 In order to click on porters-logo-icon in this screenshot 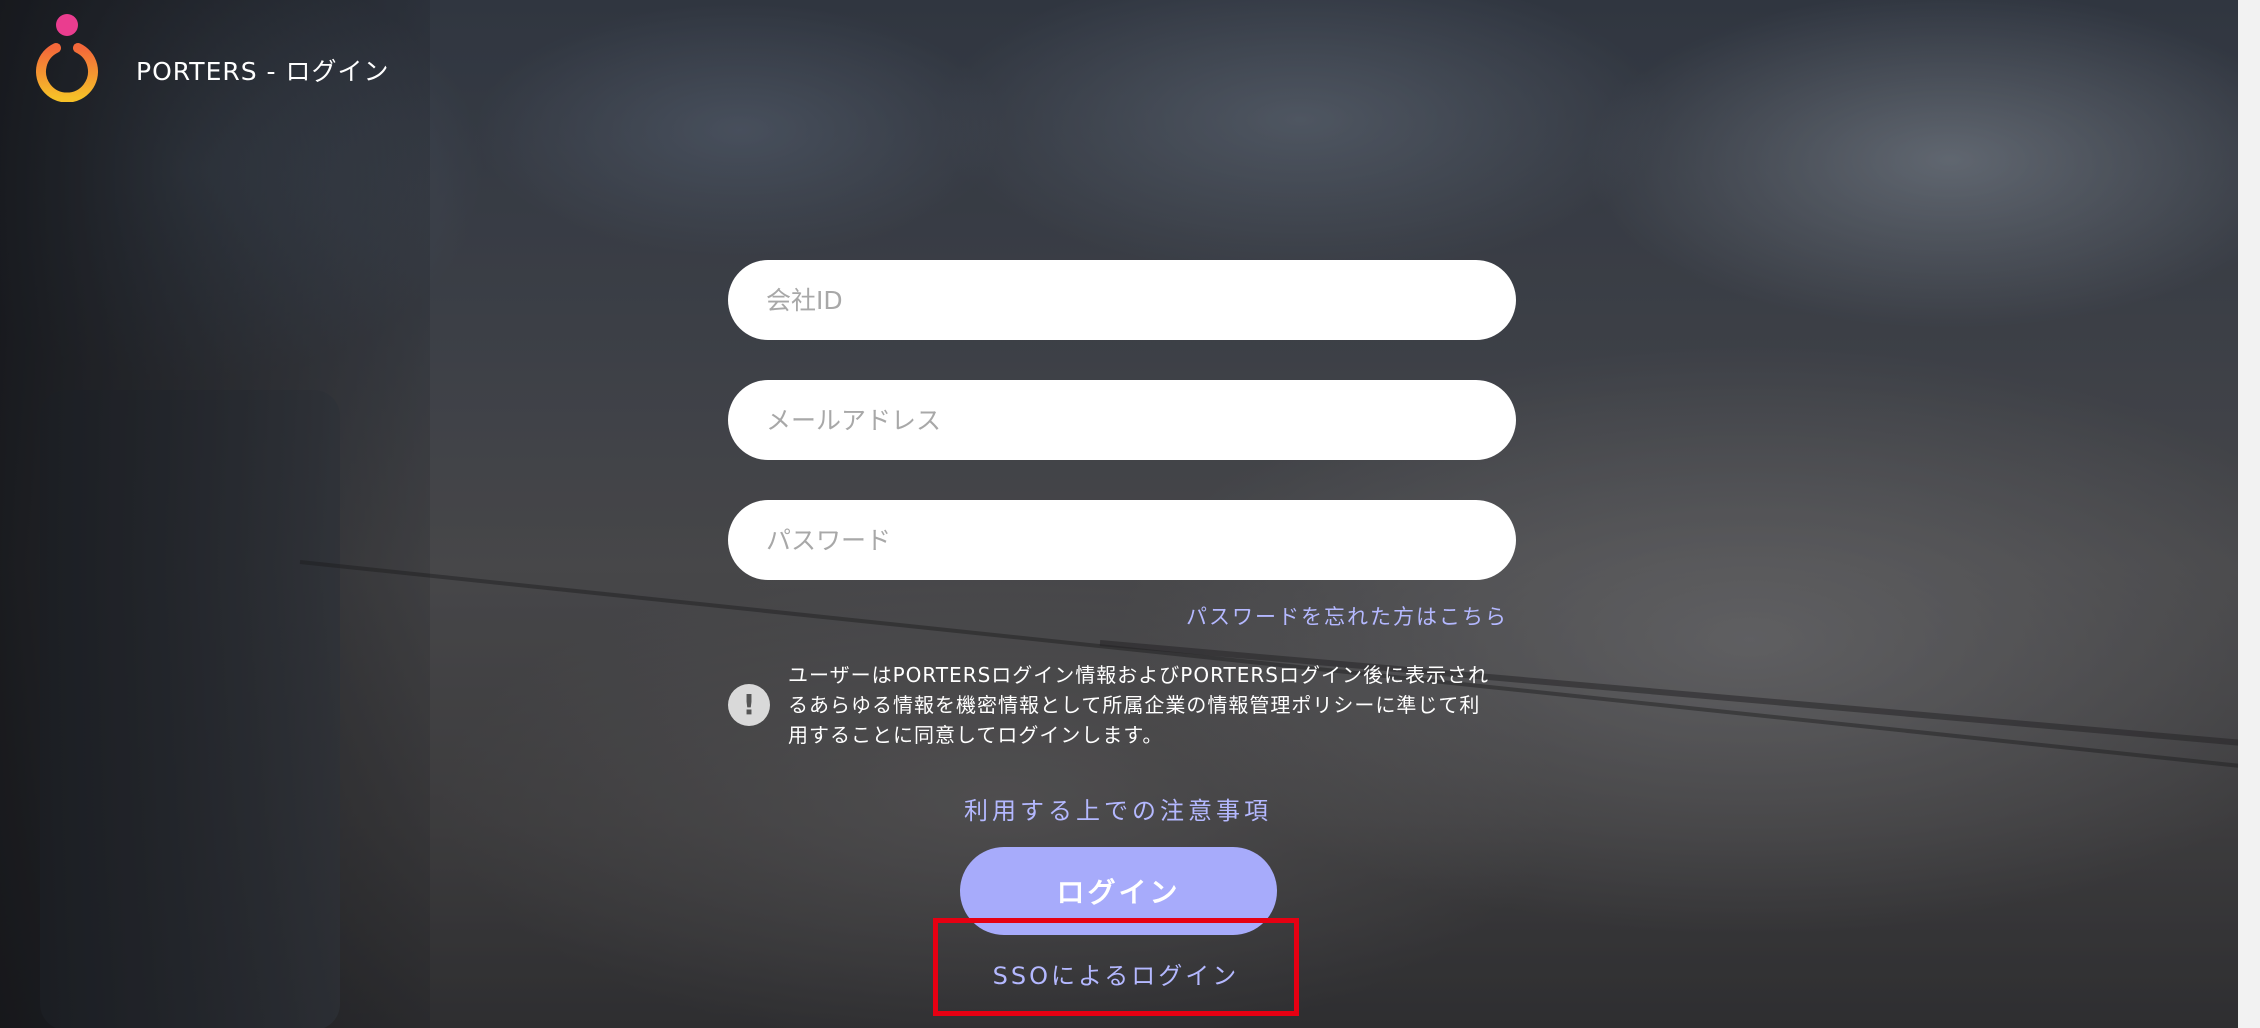, I will do `click(66, 59)`.